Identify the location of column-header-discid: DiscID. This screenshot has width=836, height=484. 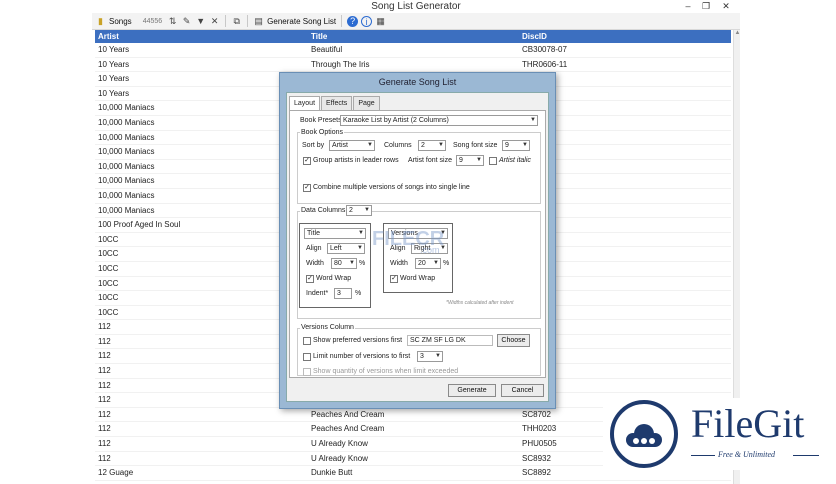
(534, 36).